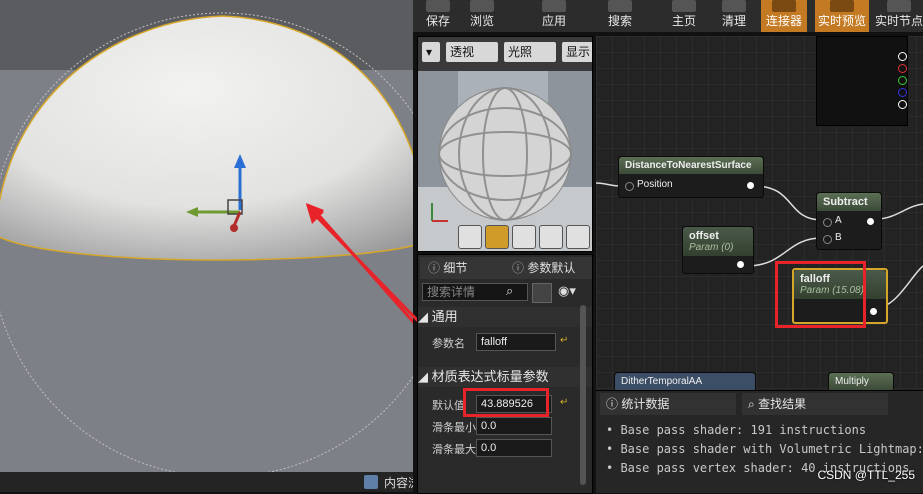  What do you see at coordinates (448, 344) in the screenshot?
I see `param-name-label: 参数名` at bounding box center [448, 344].